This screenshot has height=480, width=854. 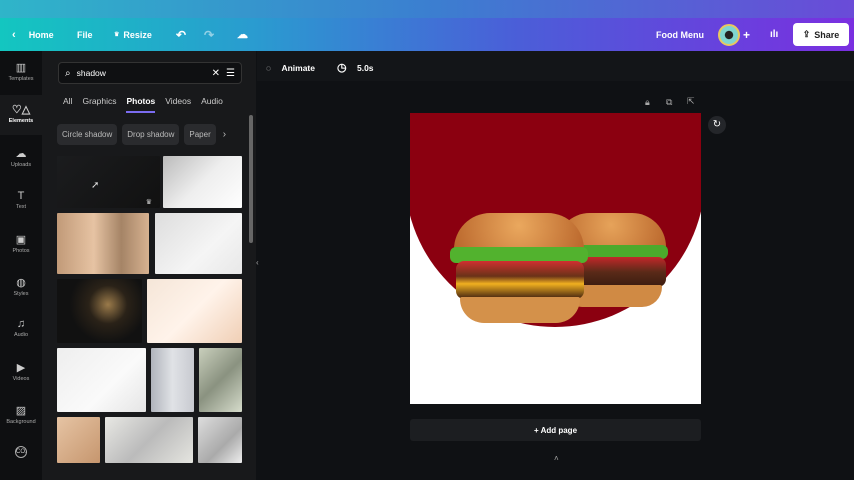 I want to click on media-tabs: All Graphics Photos Videos Audio, so click(x=143, y=104).